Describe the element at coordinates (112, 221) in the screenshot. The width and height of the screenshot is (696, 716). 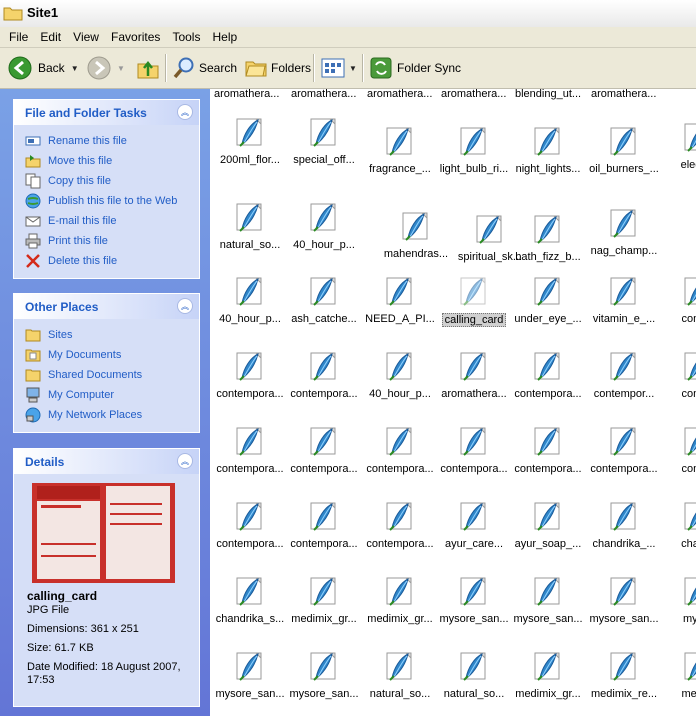
I see `email-file-link: E-mail this file` at that location.